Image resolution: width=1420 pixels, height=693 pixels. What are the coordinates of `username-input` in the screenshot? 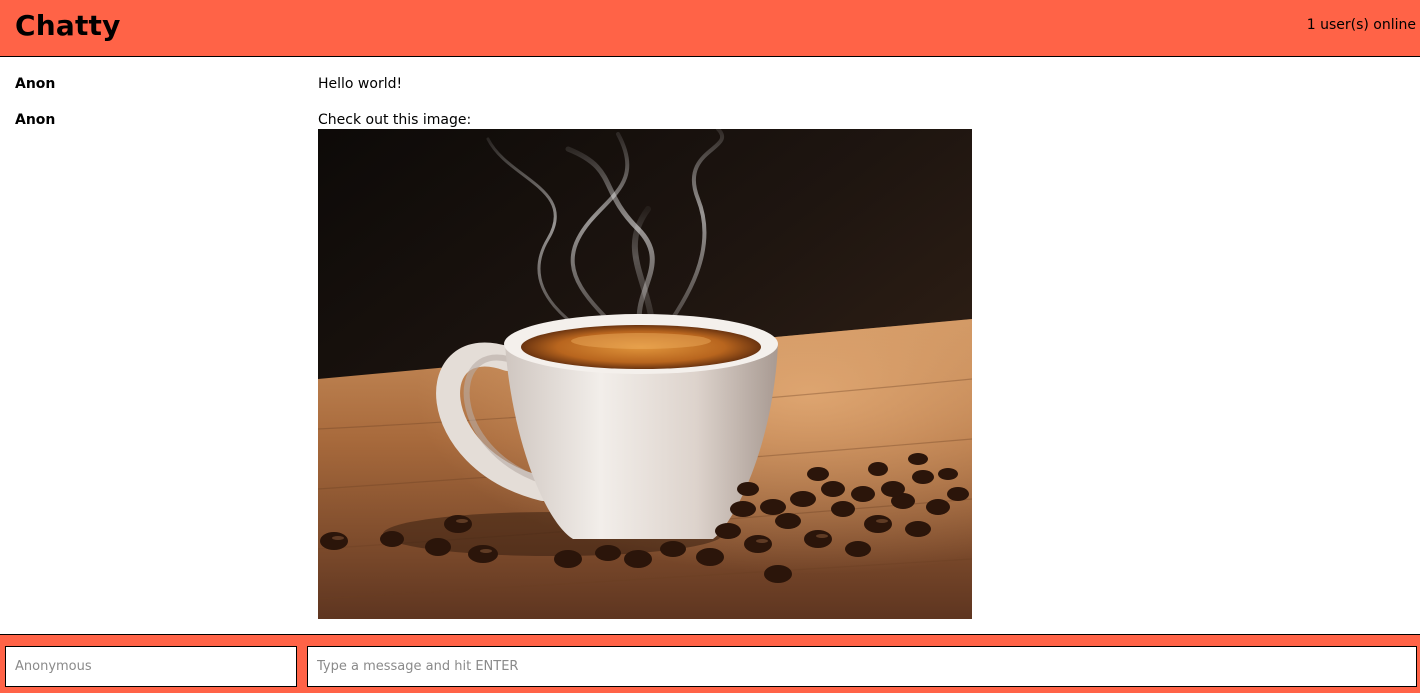 It's located at (151, 666).